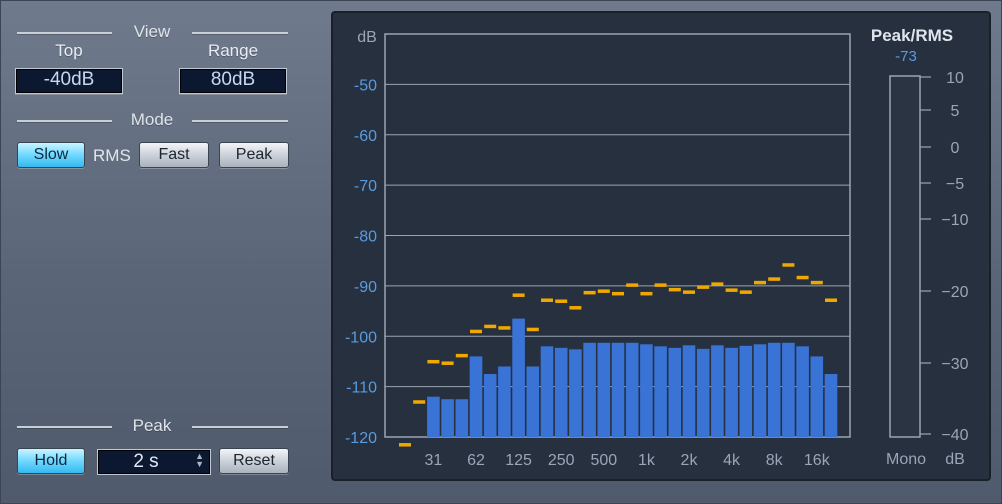  What do you see at coordinates (775, 460) in the screenshot?
I see `x-tick-label: 8k` at bounding box center [775, 460].